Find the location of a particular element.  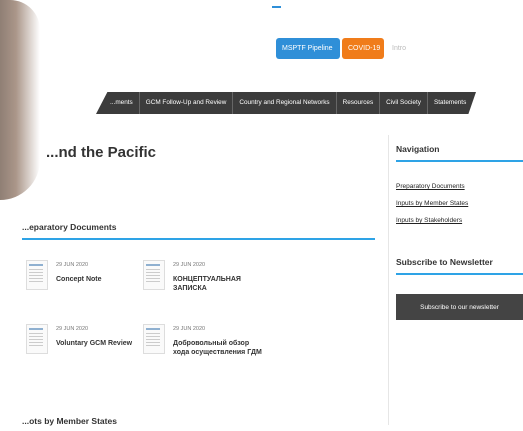

inputs-section-title: ...ots by Member States is located at coordinates (69, 421).